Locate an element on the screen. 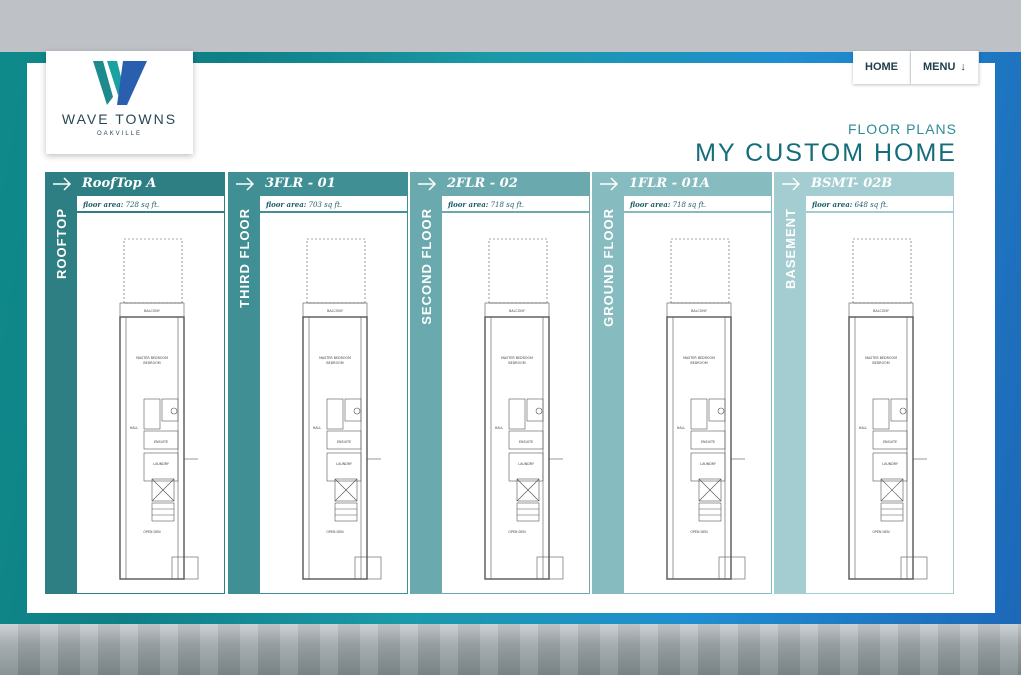 This screenshot has width=1021, height=675. top-navigation: HOME MENU ↓ is located at coordinates (916, 67).